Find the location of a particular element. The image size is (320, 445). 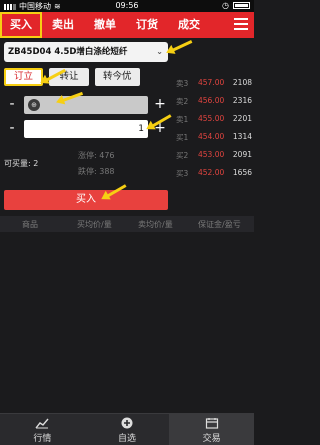

price-stepper: - ⊕ + is located at coordinates (86, 105).